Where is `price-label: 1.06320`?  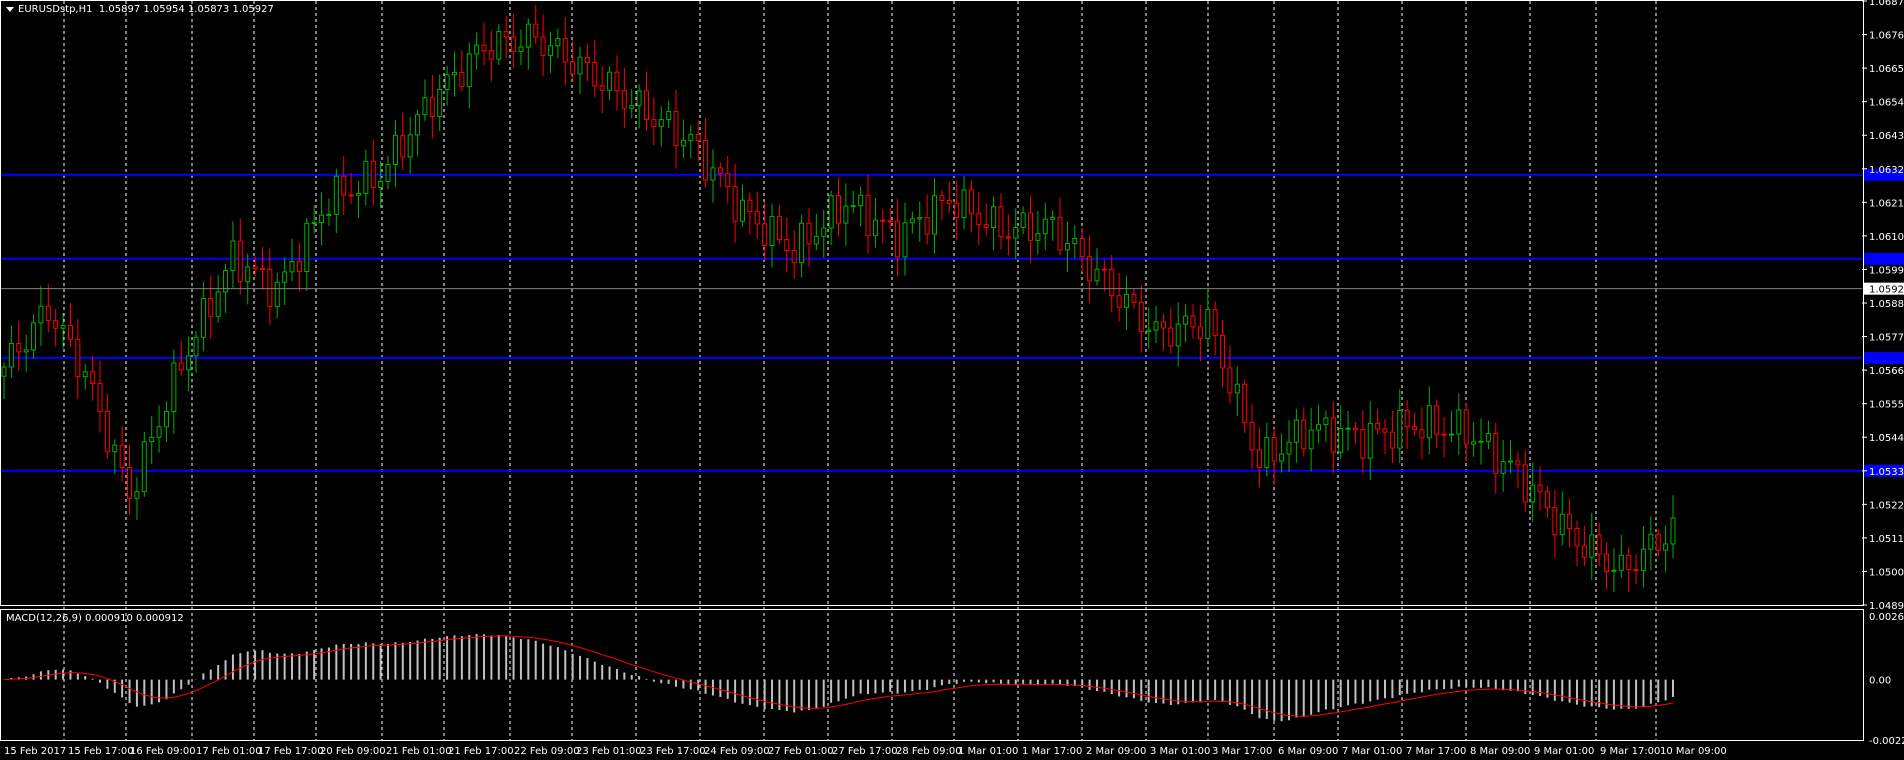
price-label: 1.06320 is located at coordinates (1886, 170).